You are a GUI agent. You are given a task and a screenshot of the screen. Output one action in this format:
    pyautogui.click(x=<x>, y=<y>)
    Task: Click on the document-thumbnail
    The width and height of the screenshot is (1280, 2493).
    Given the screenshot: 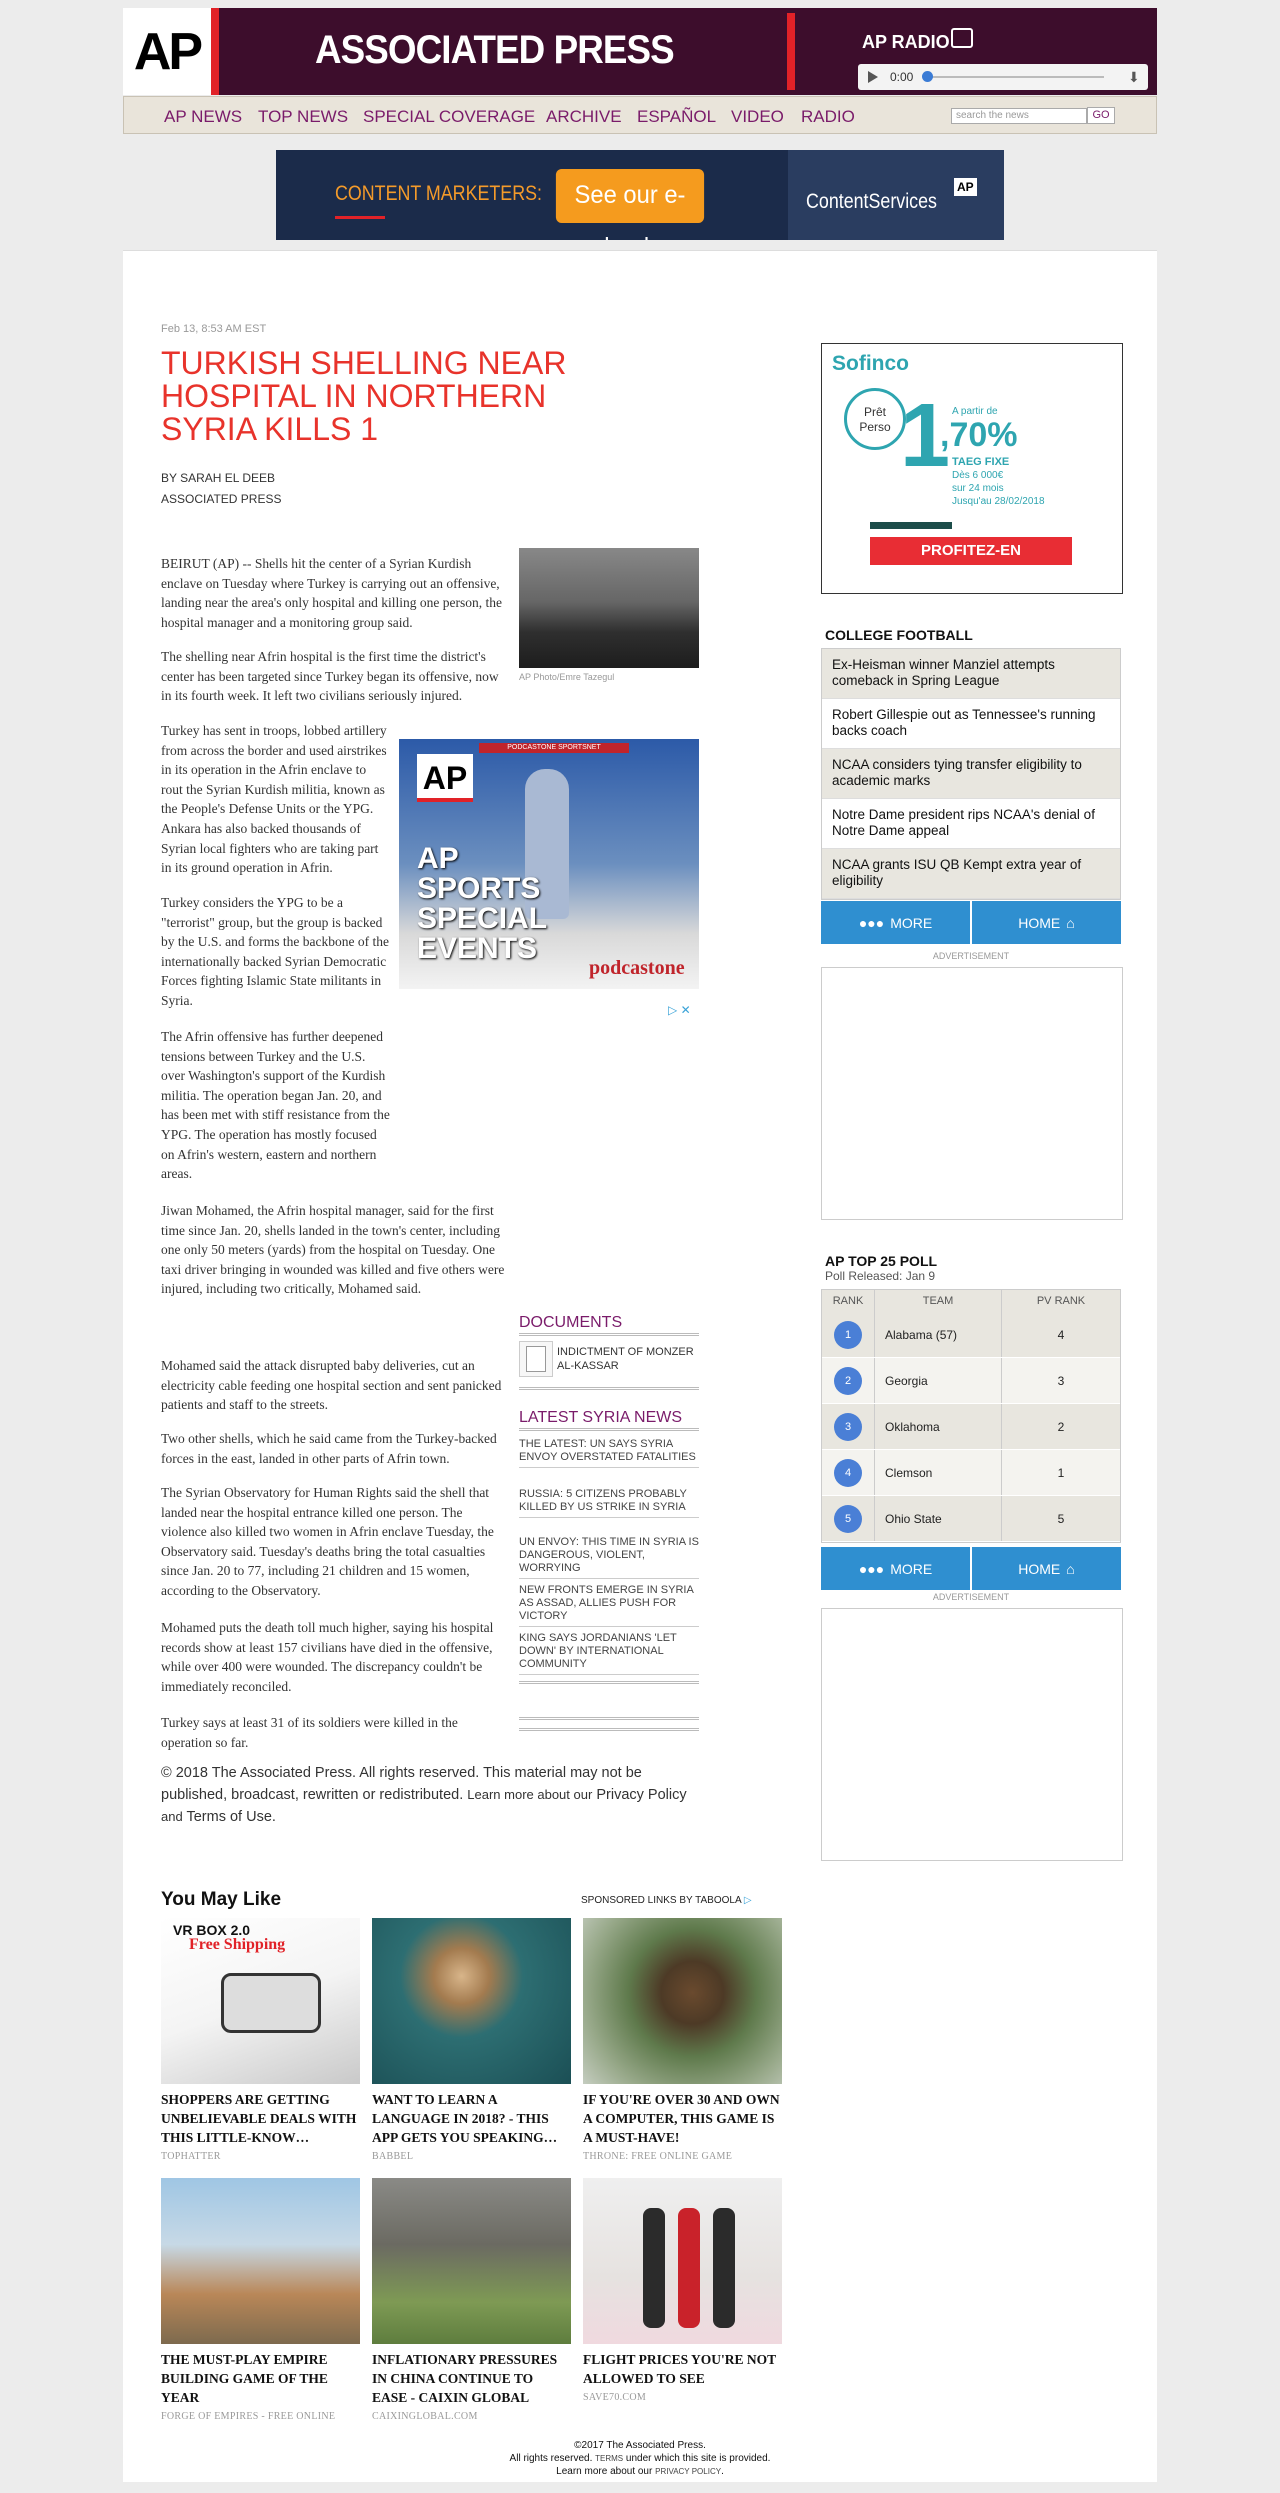 What is the action you would take?
    pyautogui.click(x=536, y=1359)
    